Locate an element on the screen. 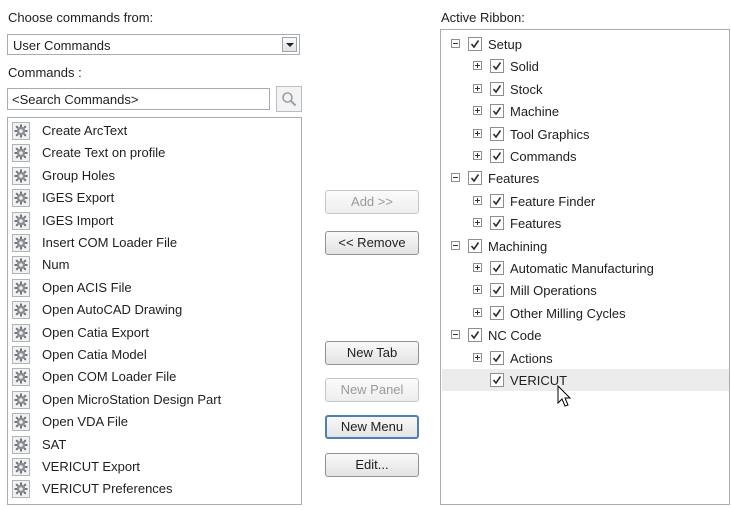  tree-node: Mill Operations is located at coordinates (584, 291).